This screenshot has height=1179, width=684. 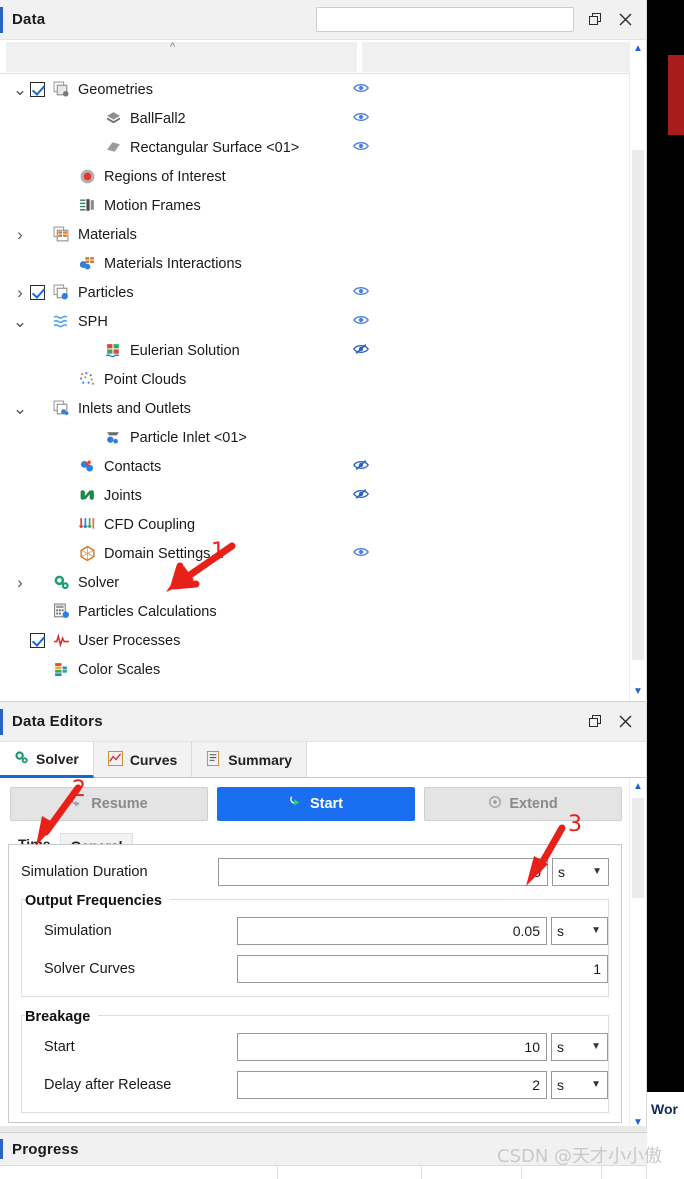 What do you see at coordinates (323, 611) in the screenshot?
I see `tree-item-particles-calculations: Particles Calculations` at bounding box center [323, 611].